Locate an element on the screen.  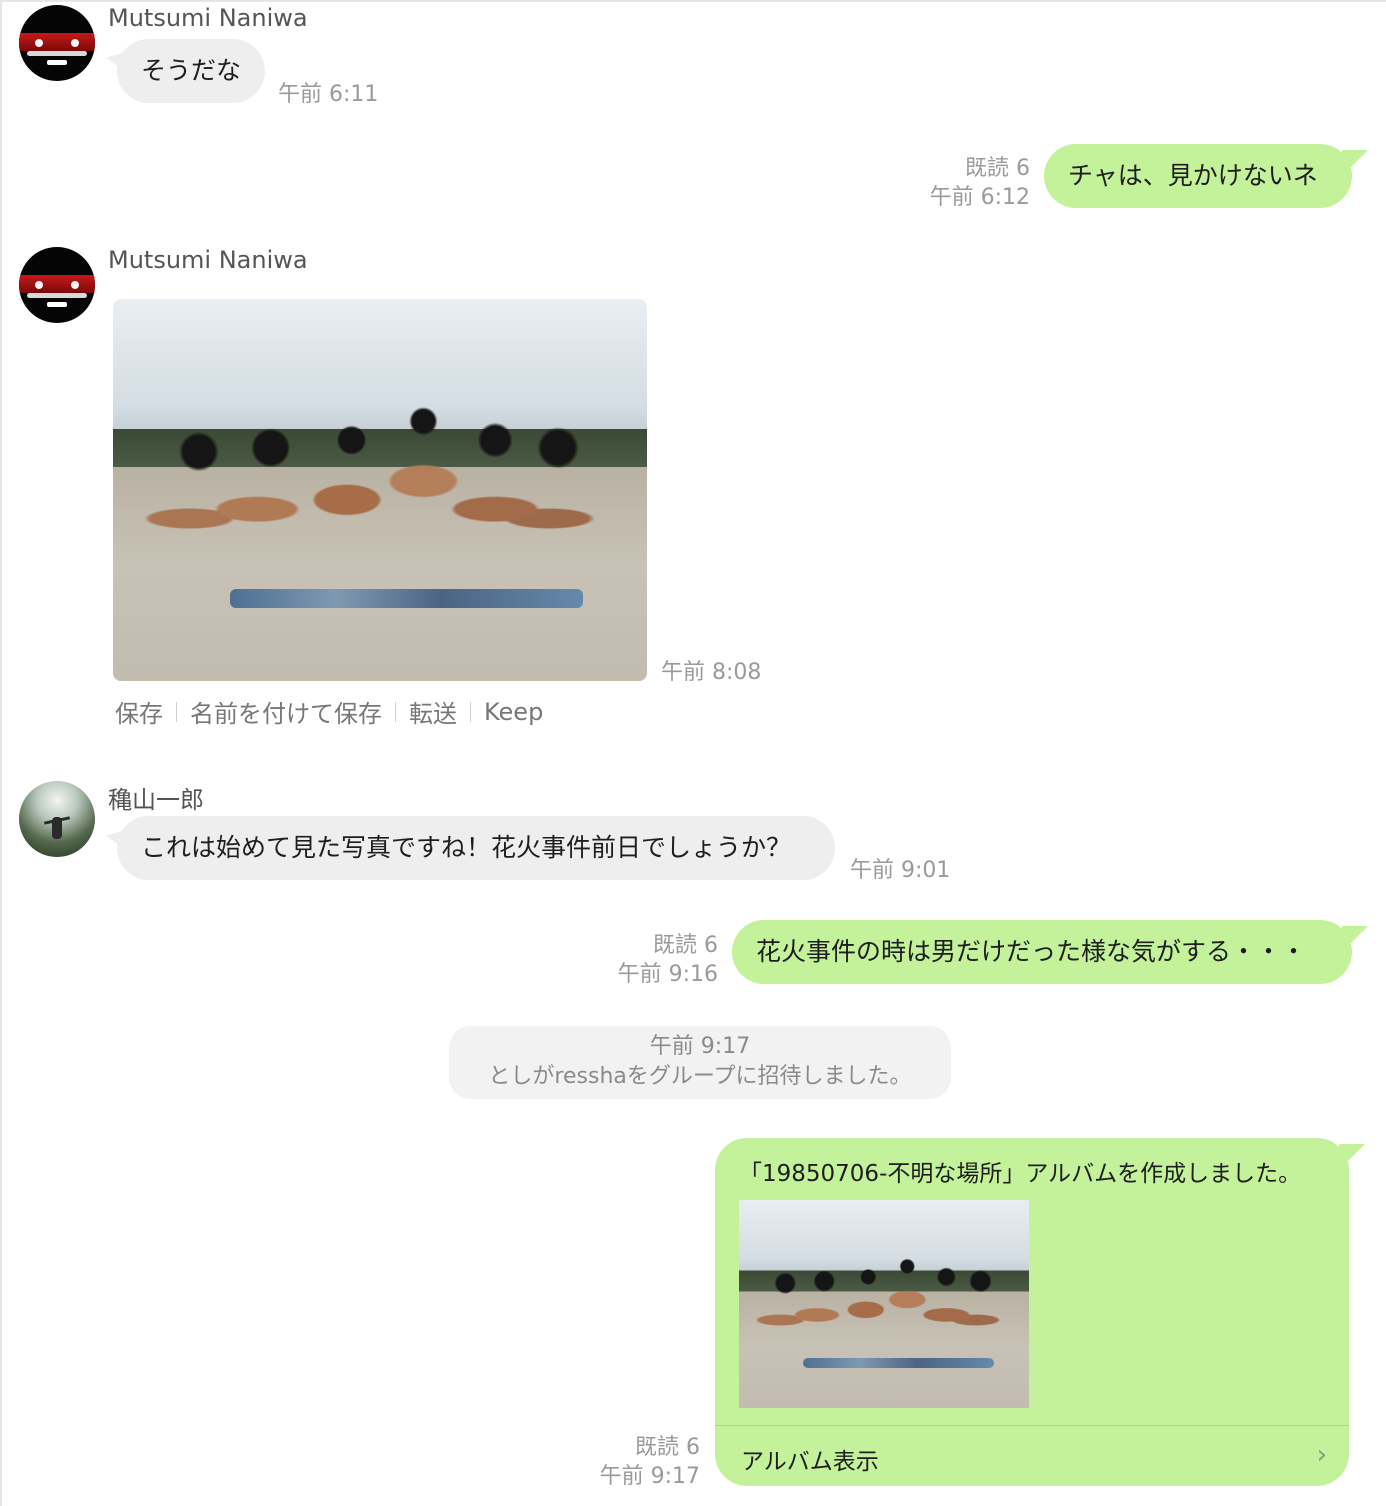
save-link: 保存 is located at coordinates (139, 711).